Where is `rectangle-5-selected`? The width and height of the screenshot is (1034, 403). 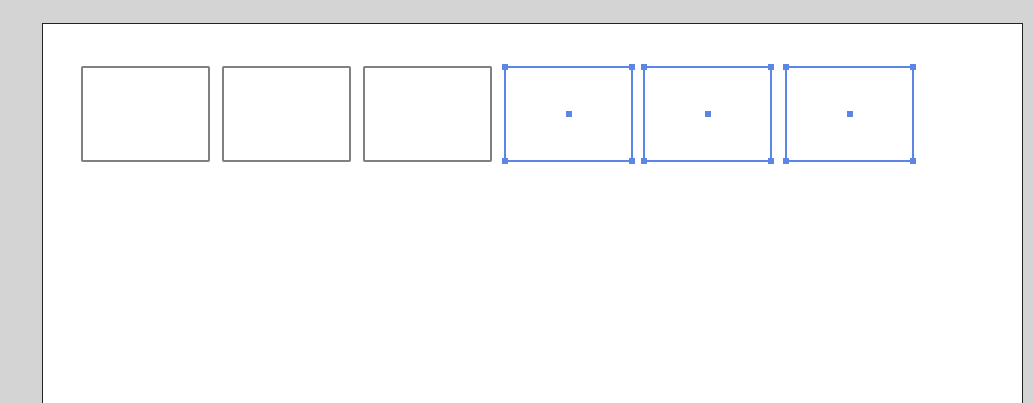 rectangle-5-selected is located at coordinates (707, 114).